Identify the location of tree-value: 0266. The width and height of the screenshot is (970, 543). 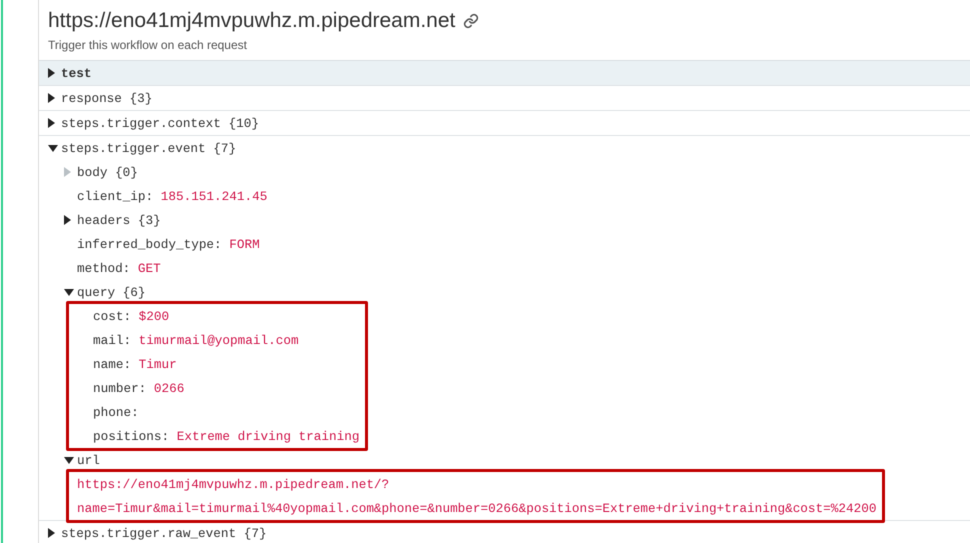
(169, 388).